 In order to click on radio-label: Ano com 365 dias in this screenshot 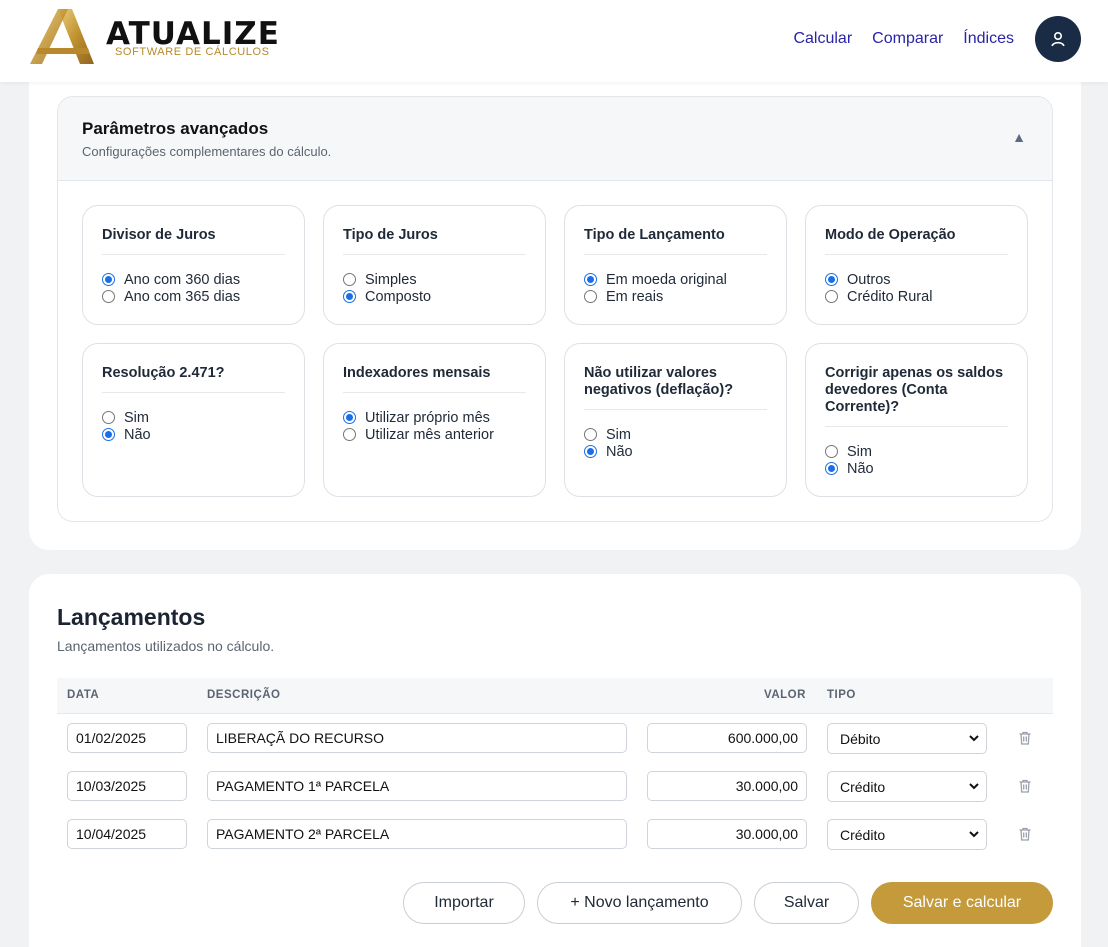, I will do `click(182, 296)`.